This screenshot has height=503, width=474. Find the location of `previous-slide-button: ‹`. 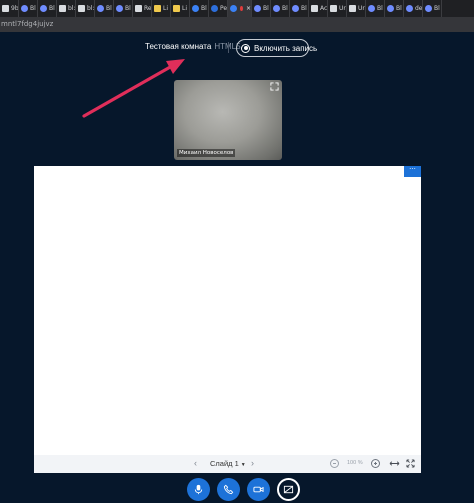

previous-slide-button: ‹ is located at coordinates (195, 463).